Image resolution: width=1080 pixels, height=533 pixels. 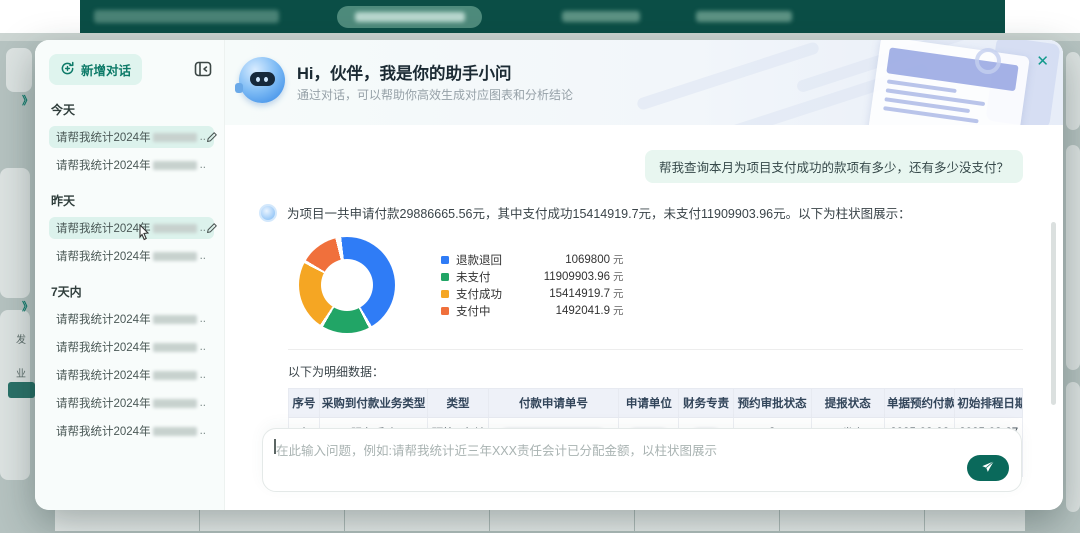 What do you see at coordinates (479, 294) in the screenshot?
I see `legend-label: 支付成功` at bounding box center [479, 294].